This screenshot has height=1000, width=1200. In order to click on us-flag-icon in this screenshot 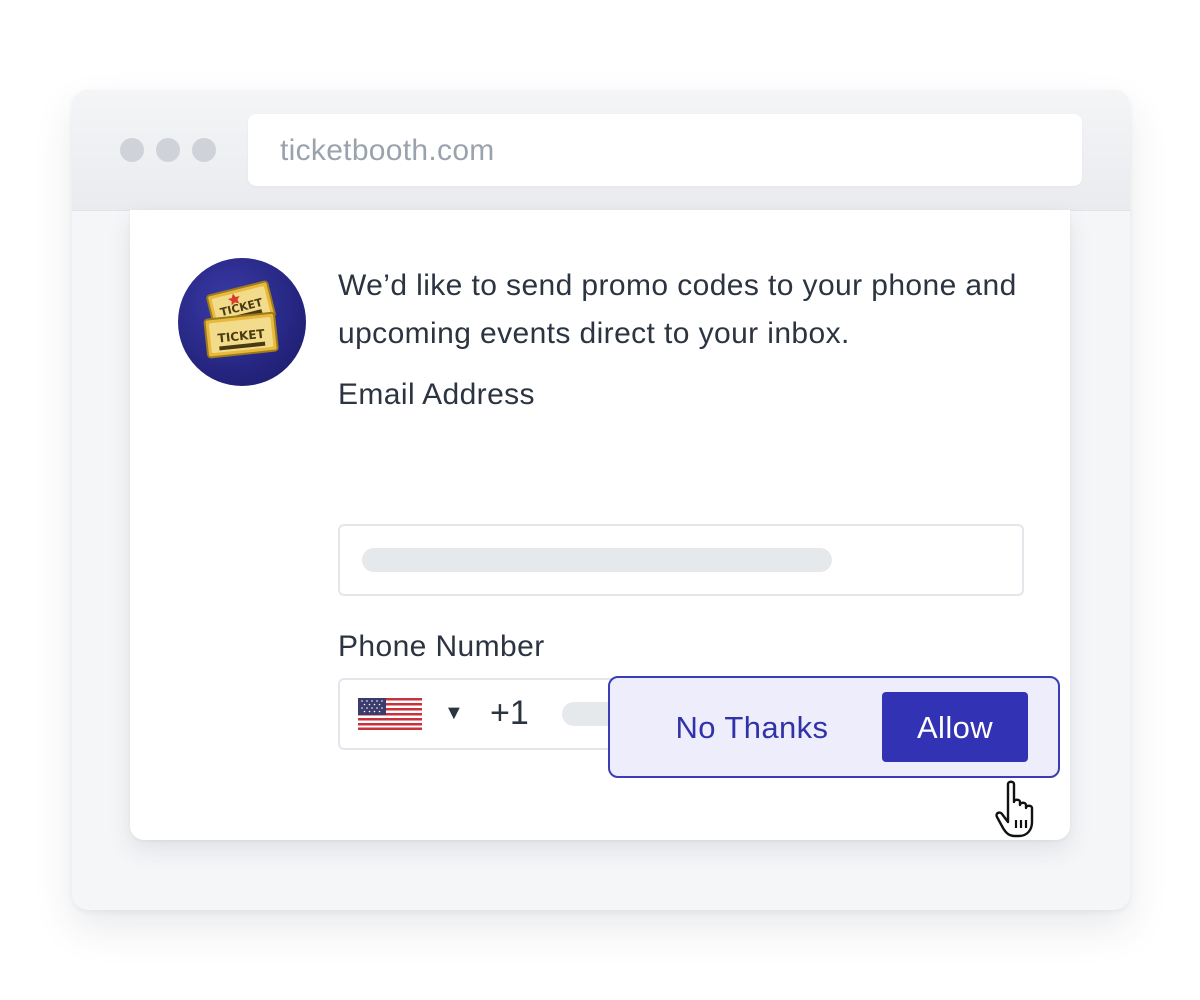, I will do `click(390, 714)`.